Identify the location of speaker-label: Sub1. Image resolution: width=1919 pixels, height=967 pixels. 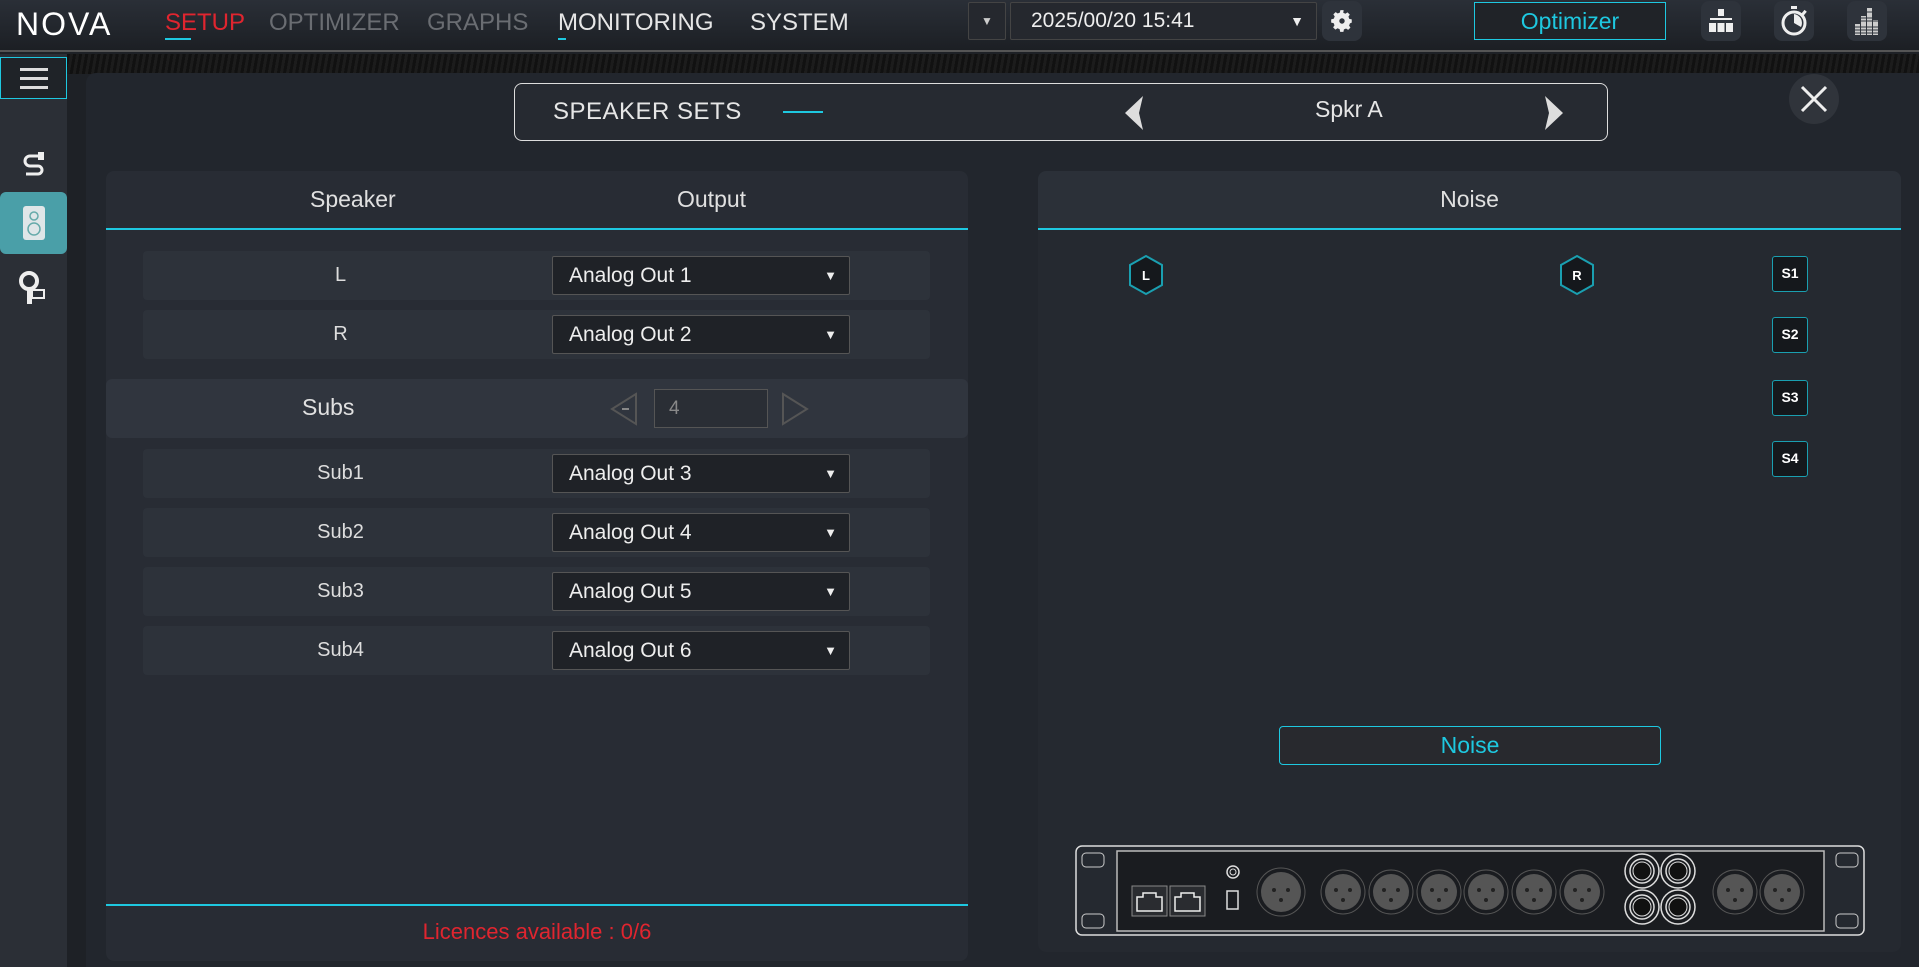
(340, 473).